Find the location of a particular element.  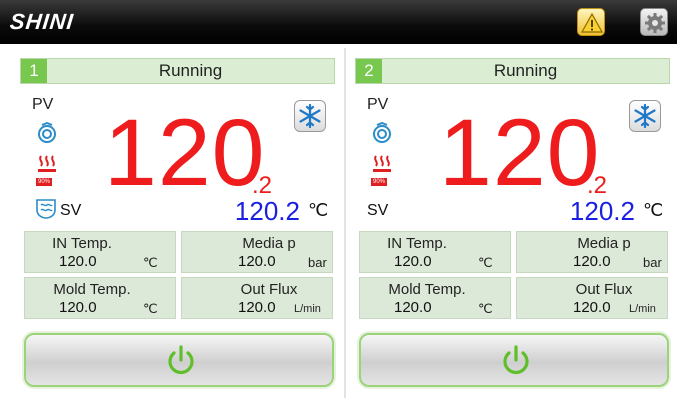

mold-icon is located at coordinates (46, 209).